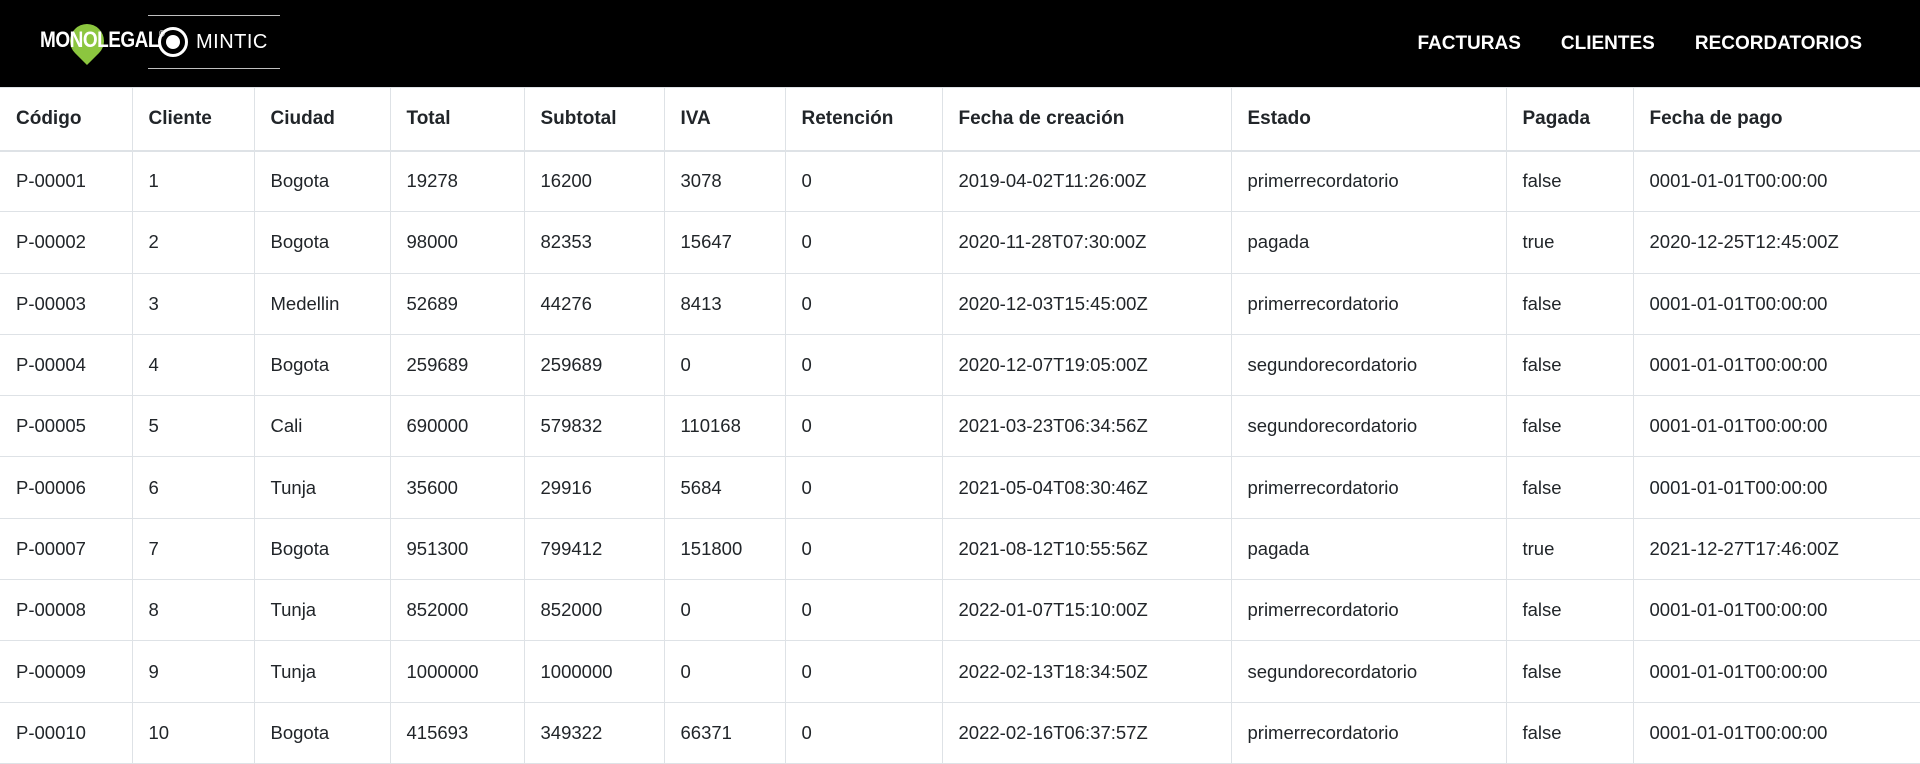 This screenshot has height=764, width=1920. Describe the element at coordinates (1086, 181) in the screenshot. I see `cell-fecha-creacion: 2019-04-02T11:26:00Z` at that location.